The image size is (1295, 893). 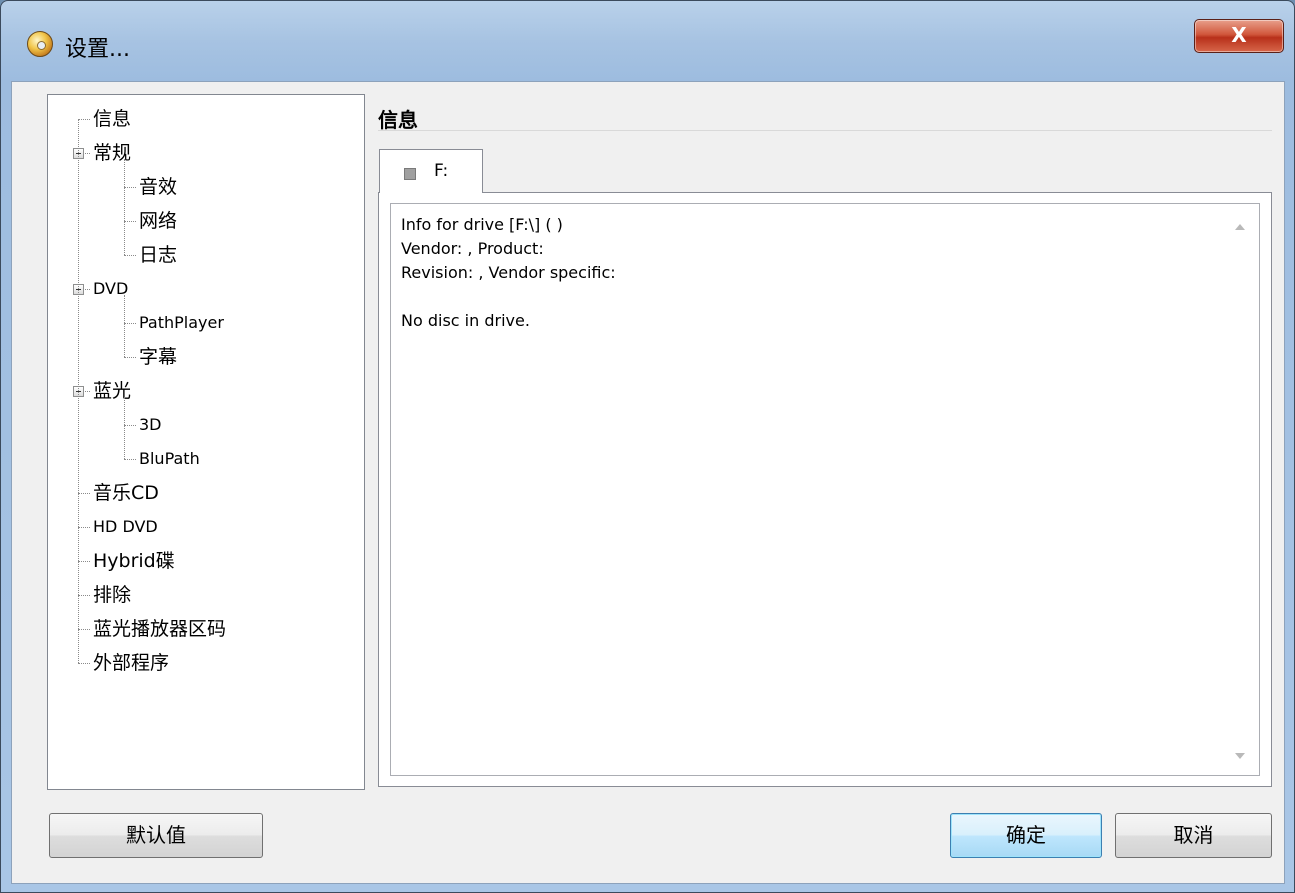 I want to click on close-button: X, so click(x=1239, y=36).